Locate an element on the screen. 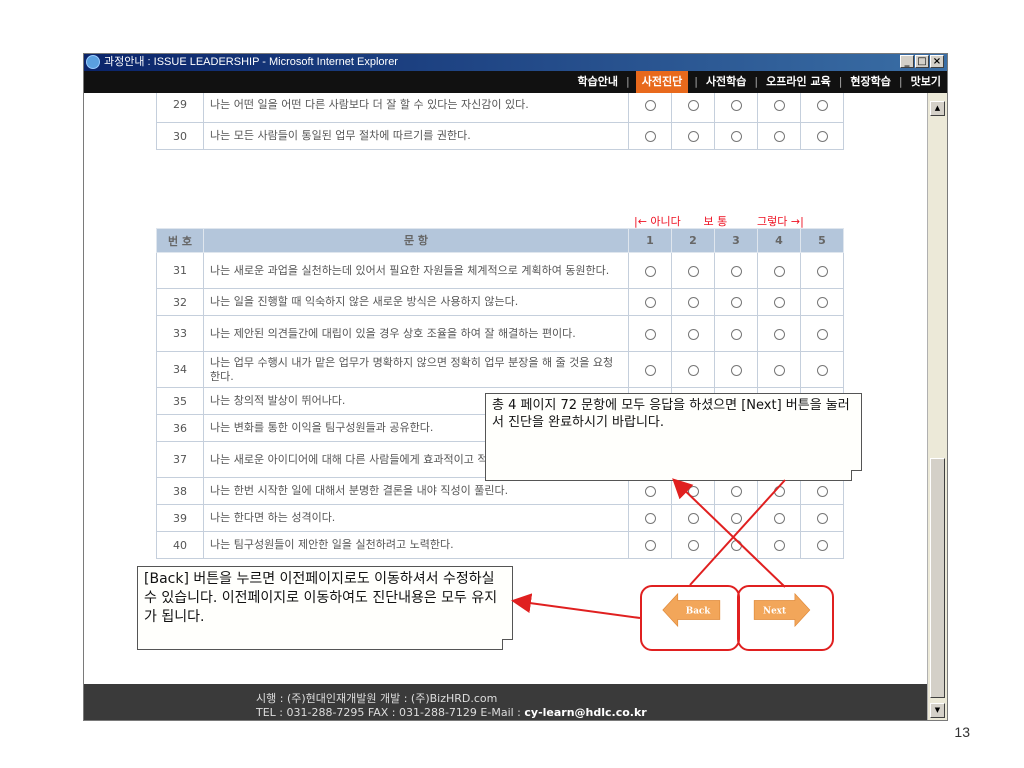  table-row: 38 나는 한번 시작한 일에 대해서 분명한 결론을 내야 직성이 풀린다. is located at coordinates (500, 491).